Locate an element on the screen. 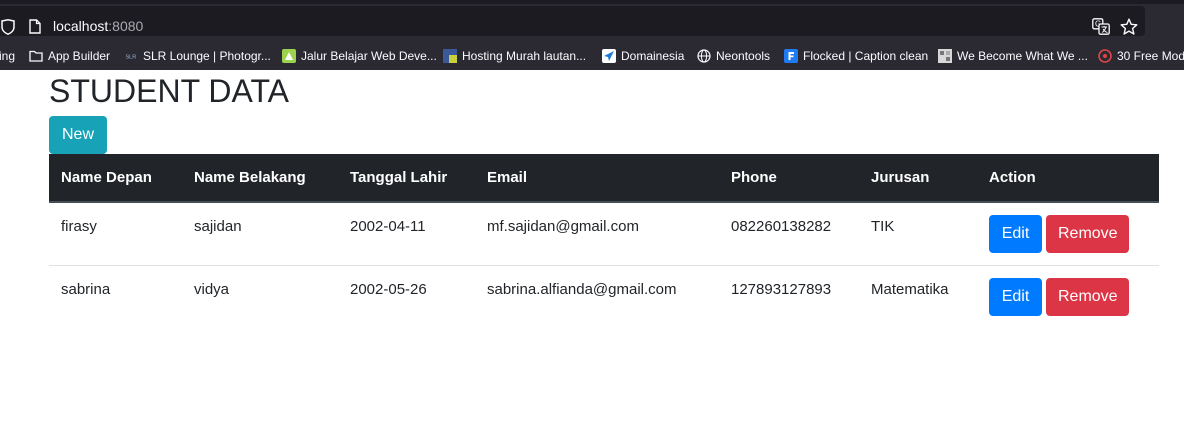 The height and width of the screenshot is (434, 1184). svg-text: SLR is located at coordinates (131, 58).